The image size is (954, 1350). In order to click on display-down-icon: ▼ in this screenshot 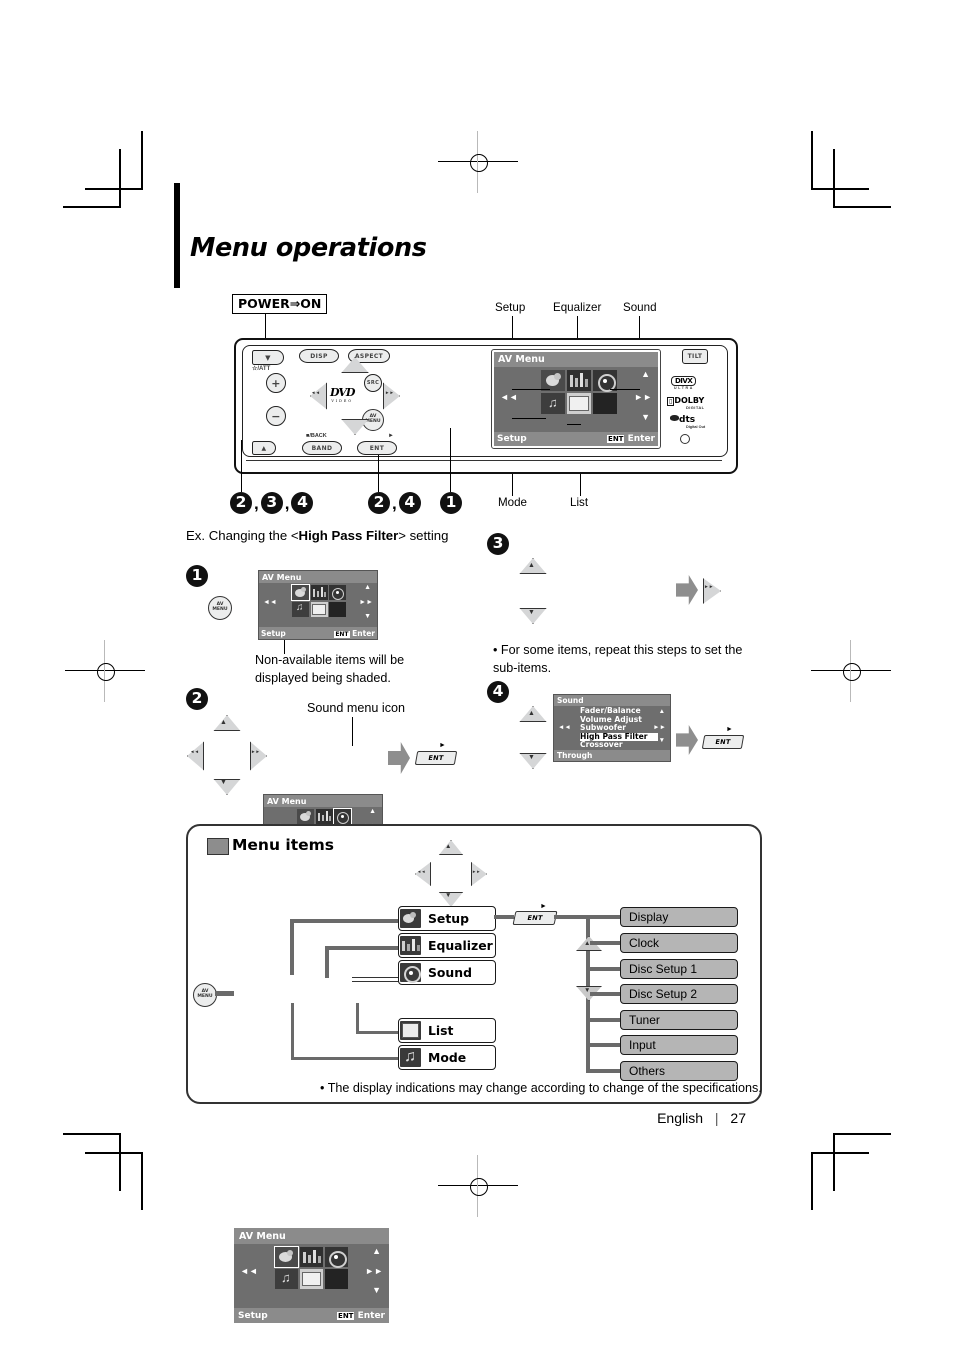, I will do `click(645, 417)`.